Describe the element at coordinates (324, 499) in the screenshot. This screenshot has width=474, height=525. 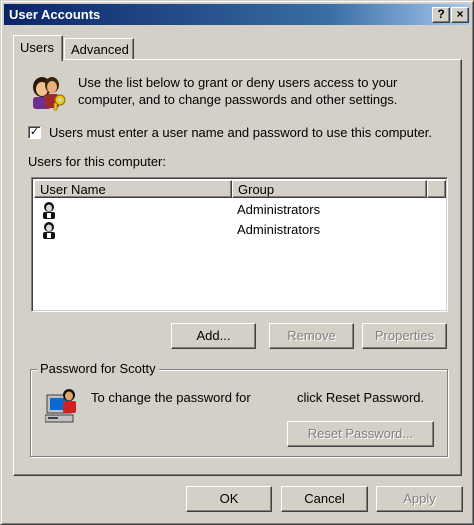
I see `cancel-button: Cancel` at that location.